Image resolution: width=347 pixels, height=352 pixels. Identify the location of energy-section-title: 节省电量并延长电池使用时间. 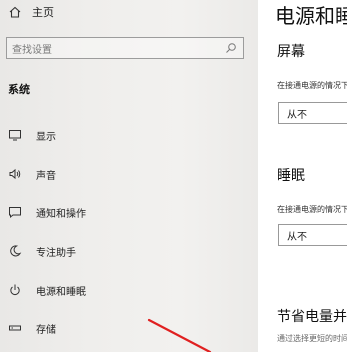
(312, 317).